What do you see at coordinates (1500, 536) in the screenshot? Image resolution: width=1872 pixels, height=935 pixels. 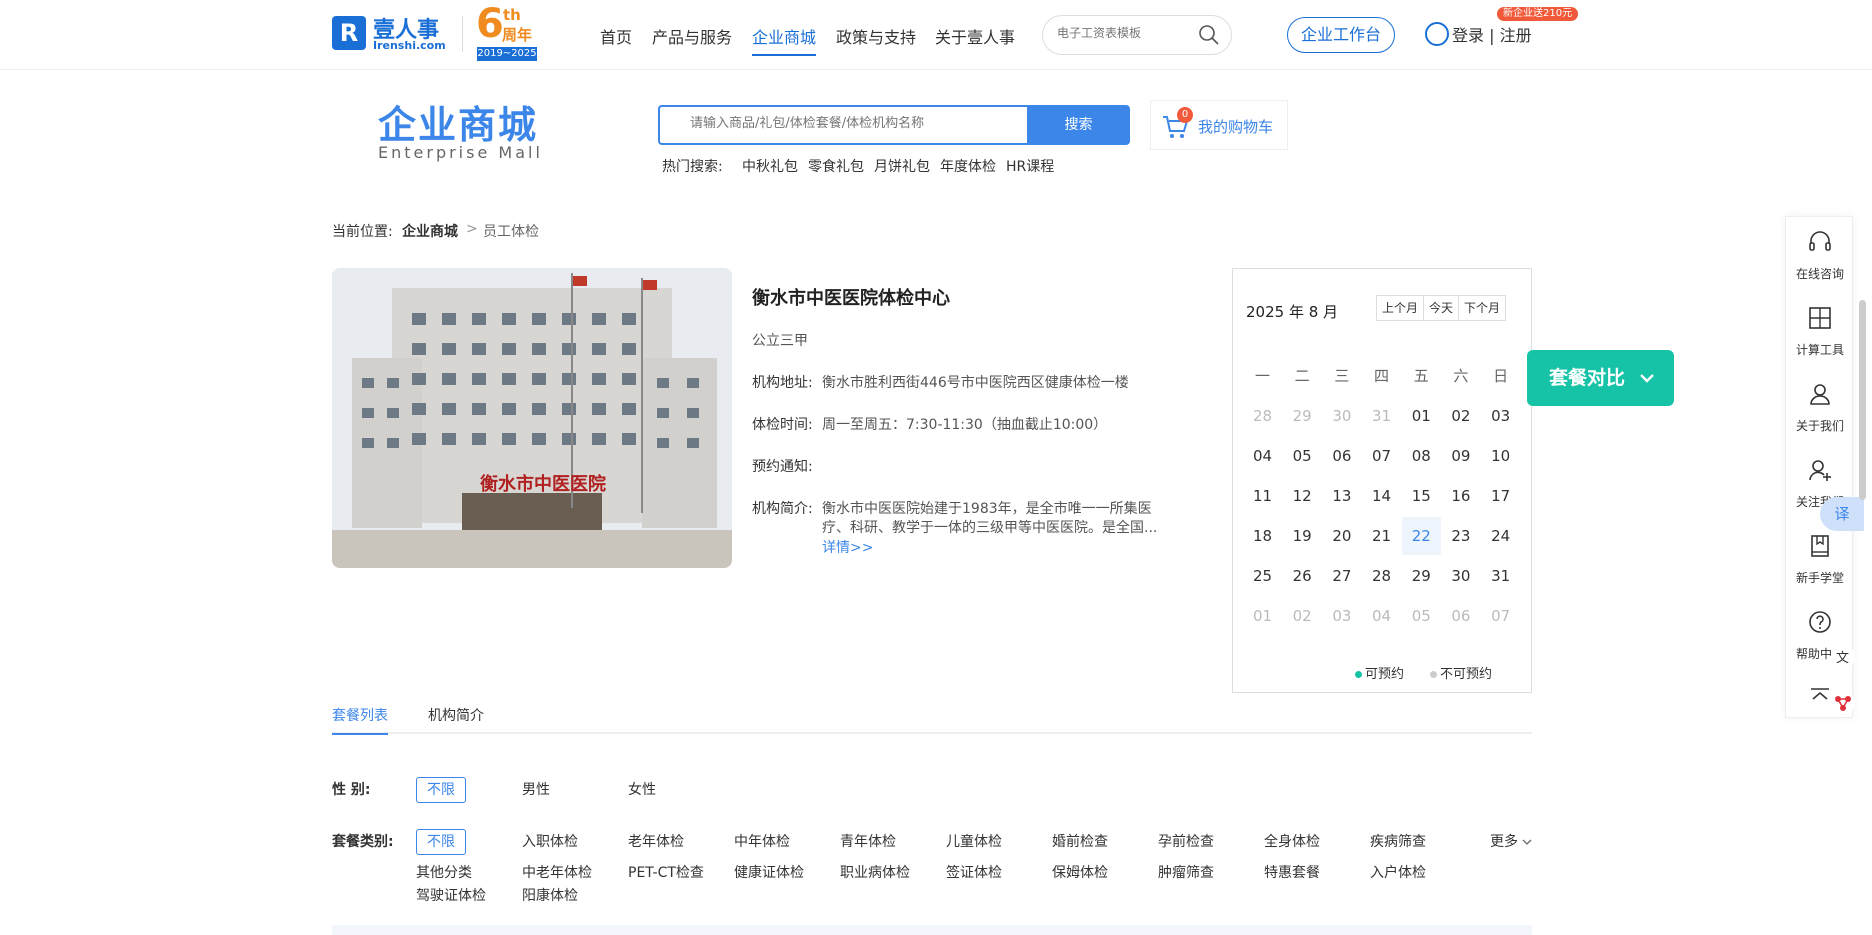 I see `calendar-day: 24` at bounding box center [1500, 536].